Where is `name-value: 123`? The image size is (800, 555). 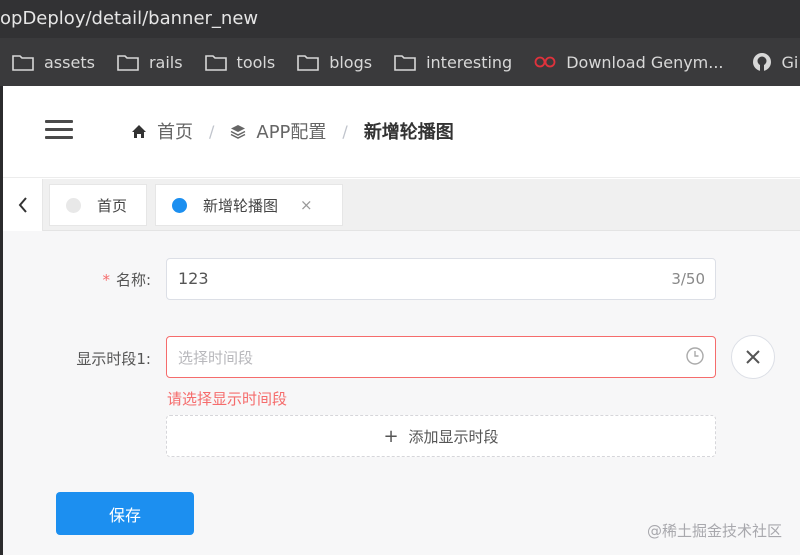 name-value: 123 is located at coordinates (193, 278).